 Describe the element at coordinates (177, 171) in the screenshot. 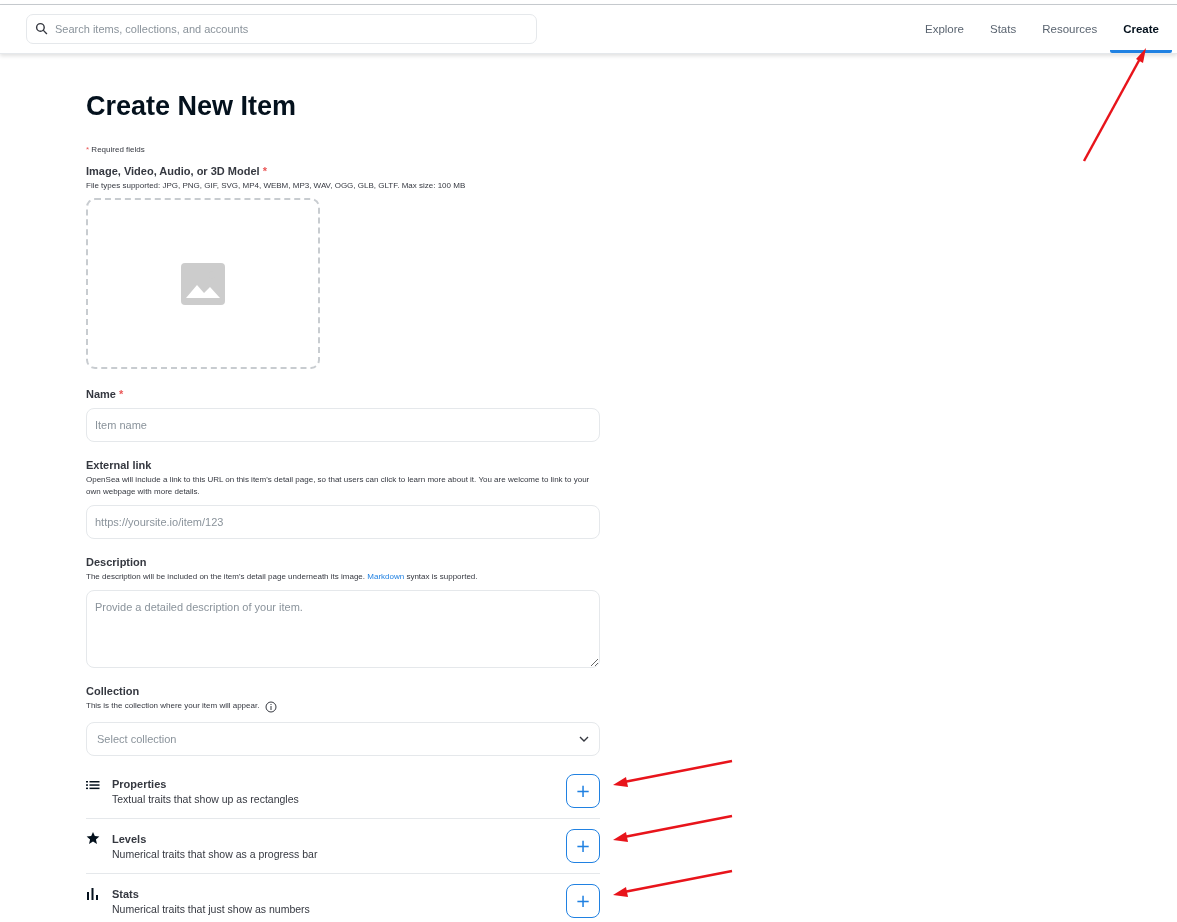

I see `field-label: Image, Video, Audio, or 3D Model *` at that location.